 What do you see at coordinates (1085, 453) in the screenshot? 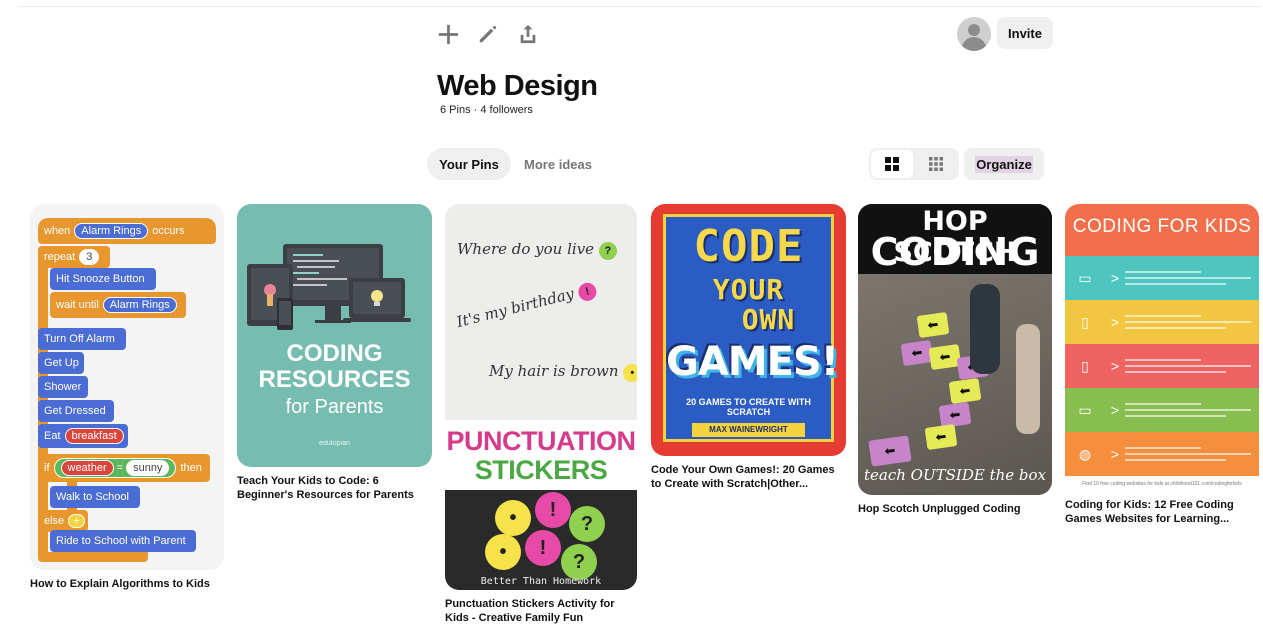
I see `brain-icon: ◍` at bounding box center [1085, 453].